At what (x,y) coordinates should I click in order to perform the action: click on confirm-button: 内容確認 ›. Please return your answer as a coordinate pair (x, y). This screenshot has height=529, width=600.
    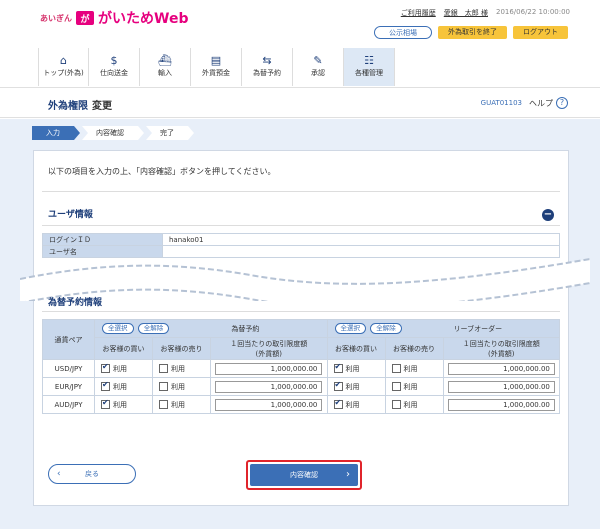
    Looking at the image, I should click on (304, 475).